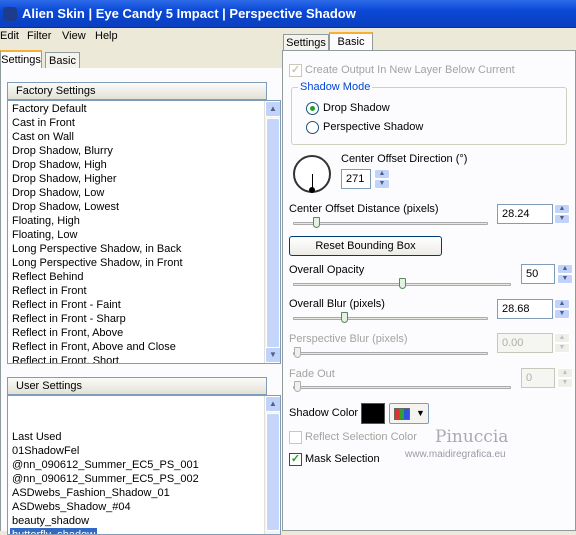 Image resolution: width=576 pixels, height=535 pixels. I want to click on user-scrollbar: ▲, so click(272, 465).